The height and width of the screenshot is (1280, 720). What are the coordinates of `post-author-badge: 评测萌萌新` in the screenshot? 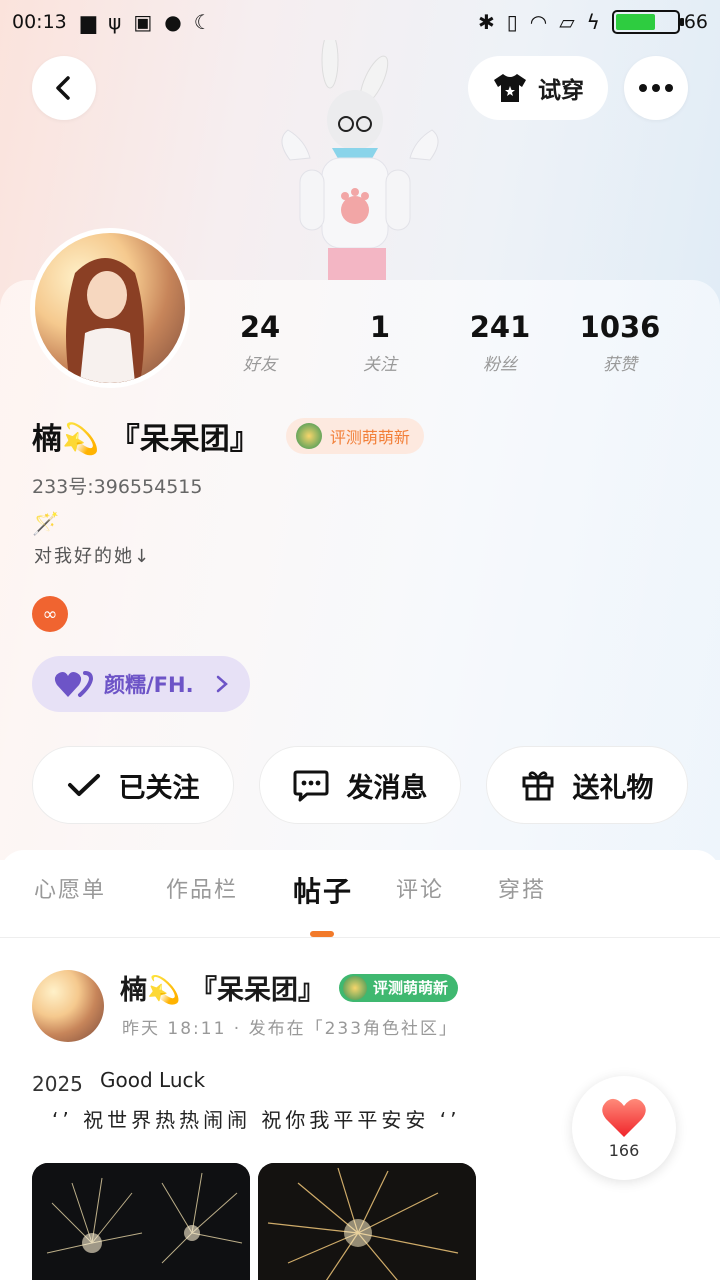 It's located at (399, 987).